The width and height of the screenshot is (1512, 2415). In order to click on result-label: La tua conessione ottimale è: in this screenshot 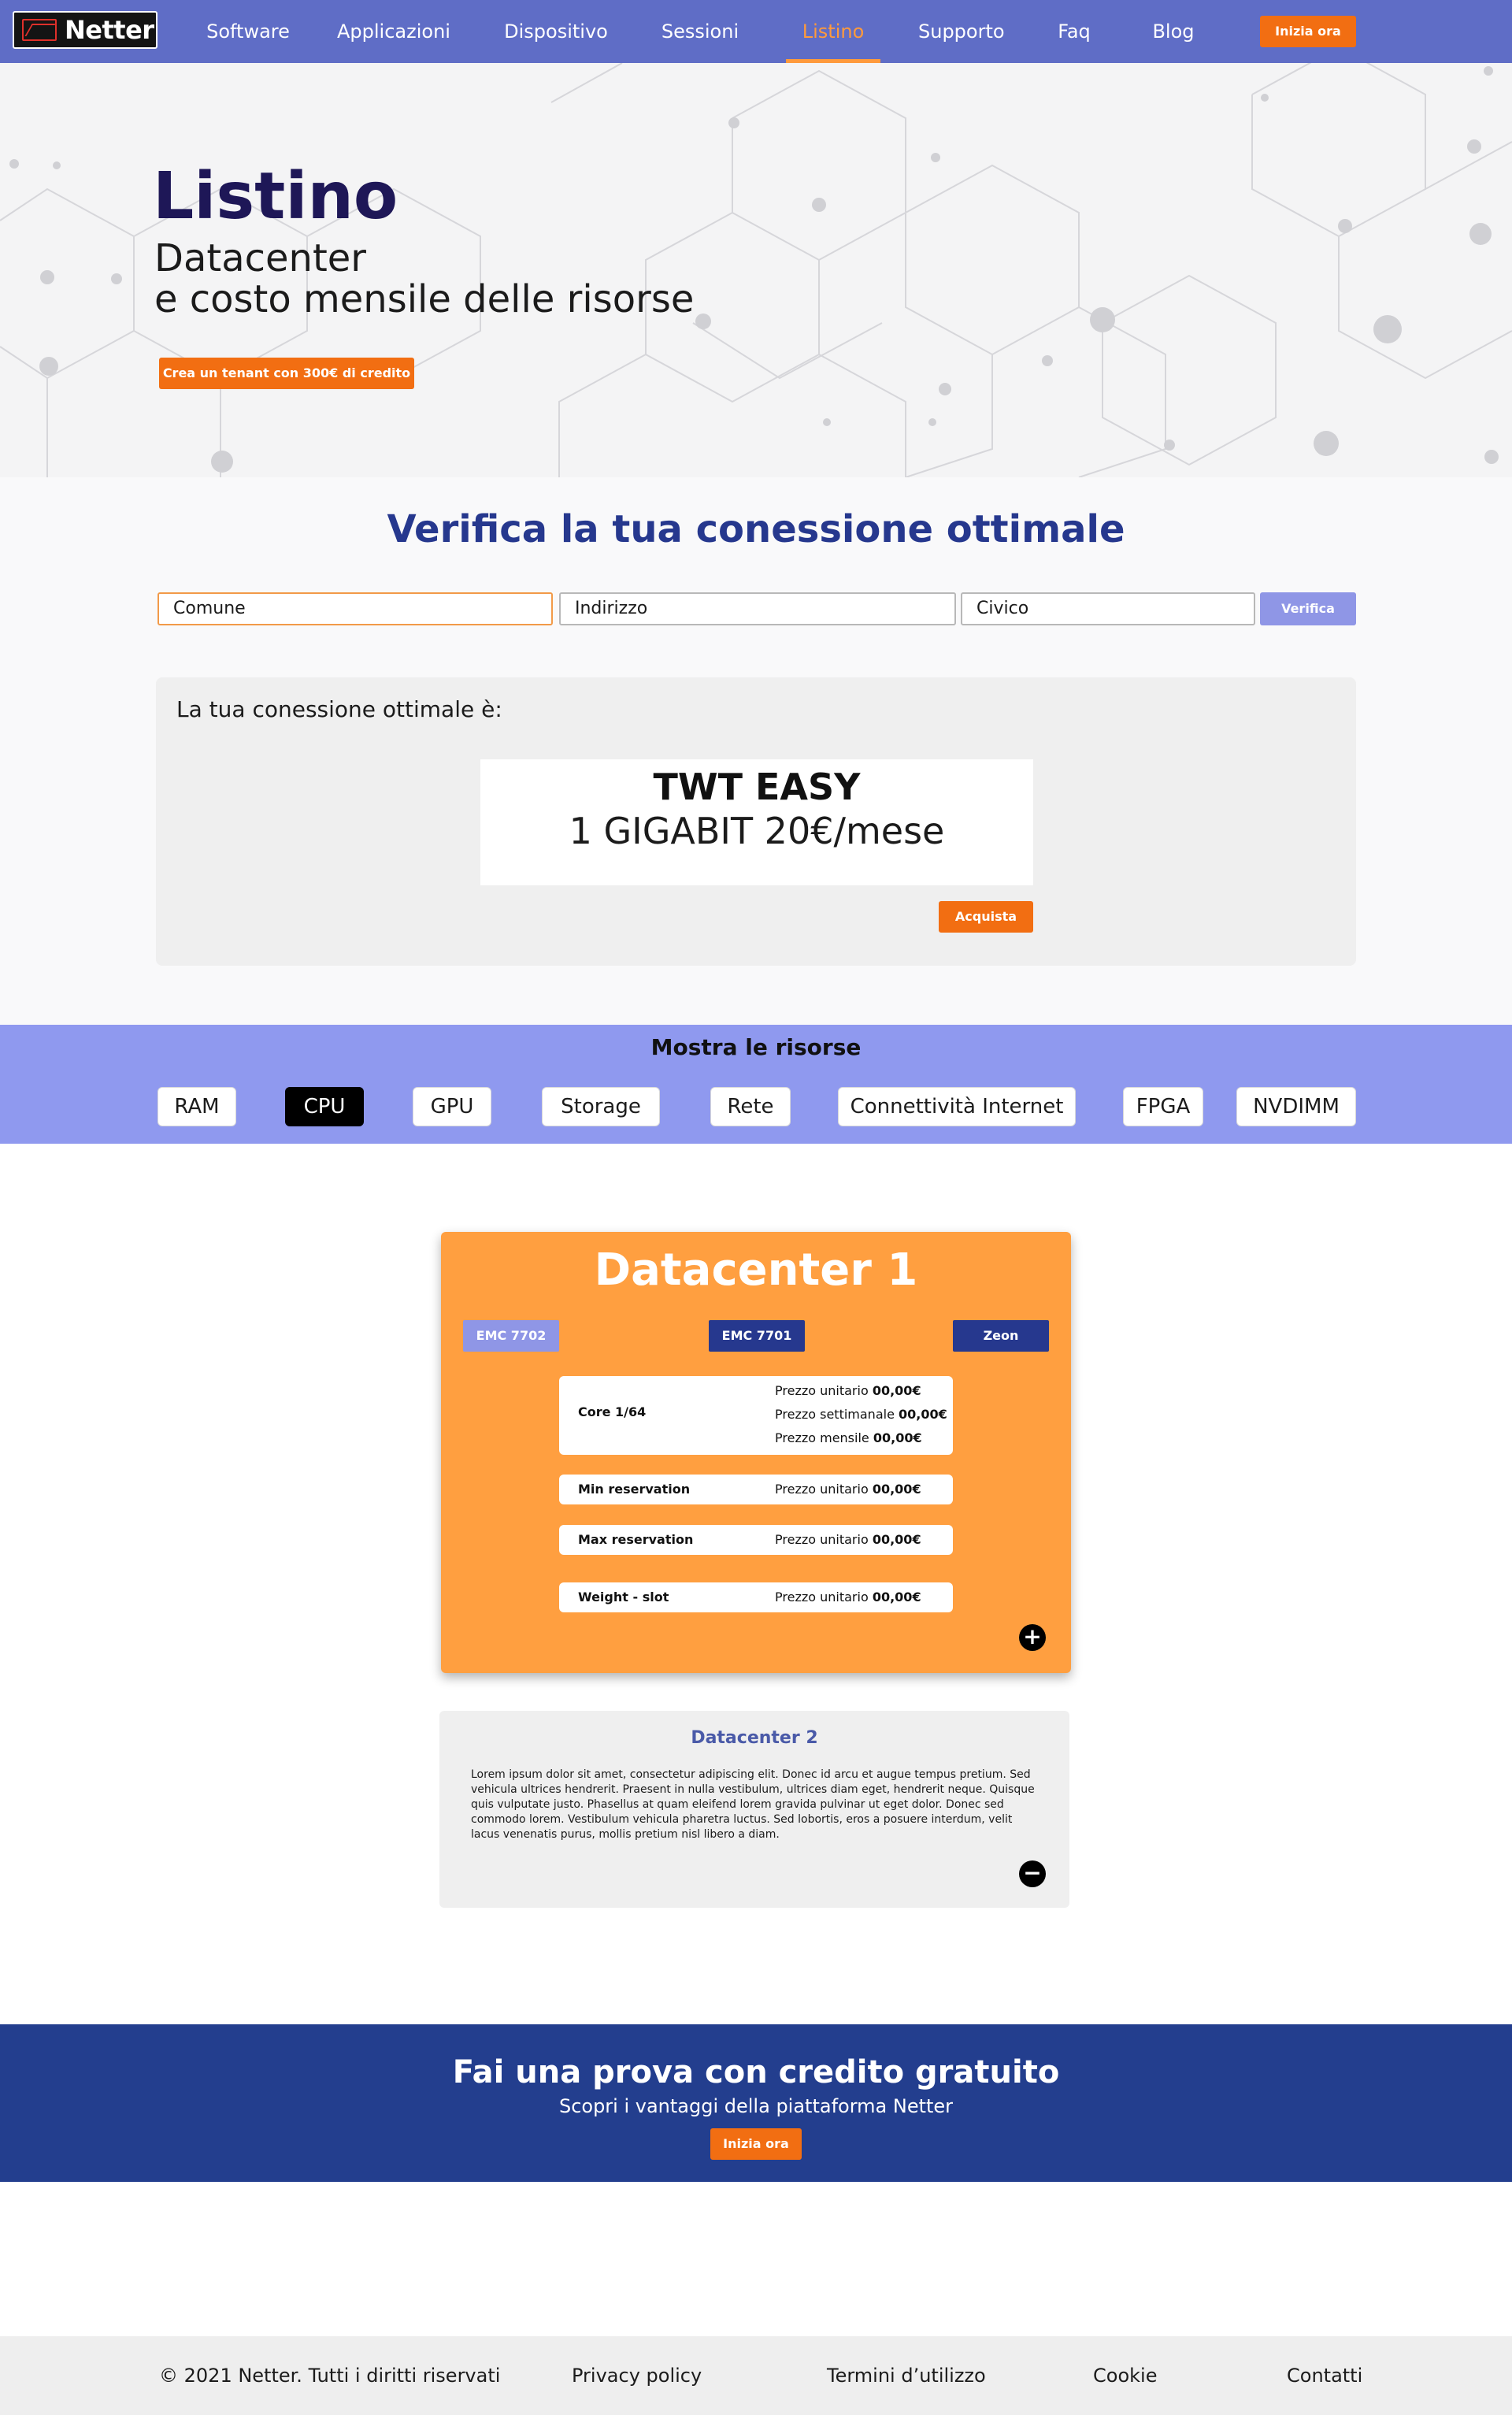, I will do `click(339, 709)`.